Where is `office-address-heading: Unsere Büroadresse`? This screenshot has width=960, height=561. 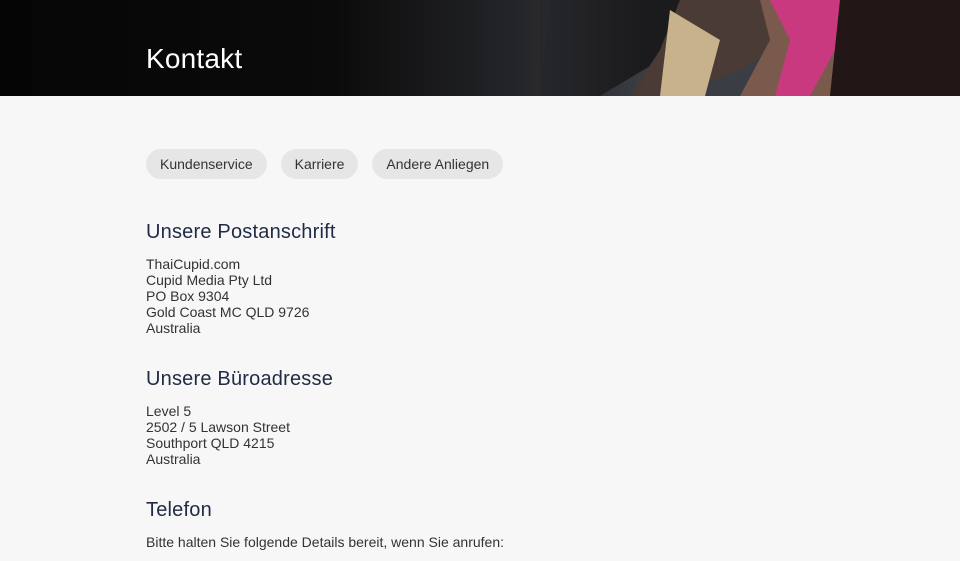 office-address-heading: Unsere Büroadresse is located at coordinates (240, 379).